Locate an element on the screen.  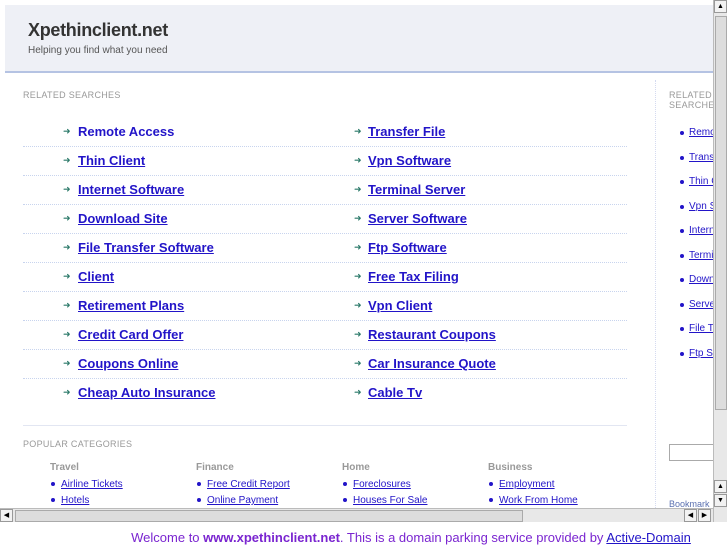
sidebar-item: Internet Software is located at coordinates (696, 230).